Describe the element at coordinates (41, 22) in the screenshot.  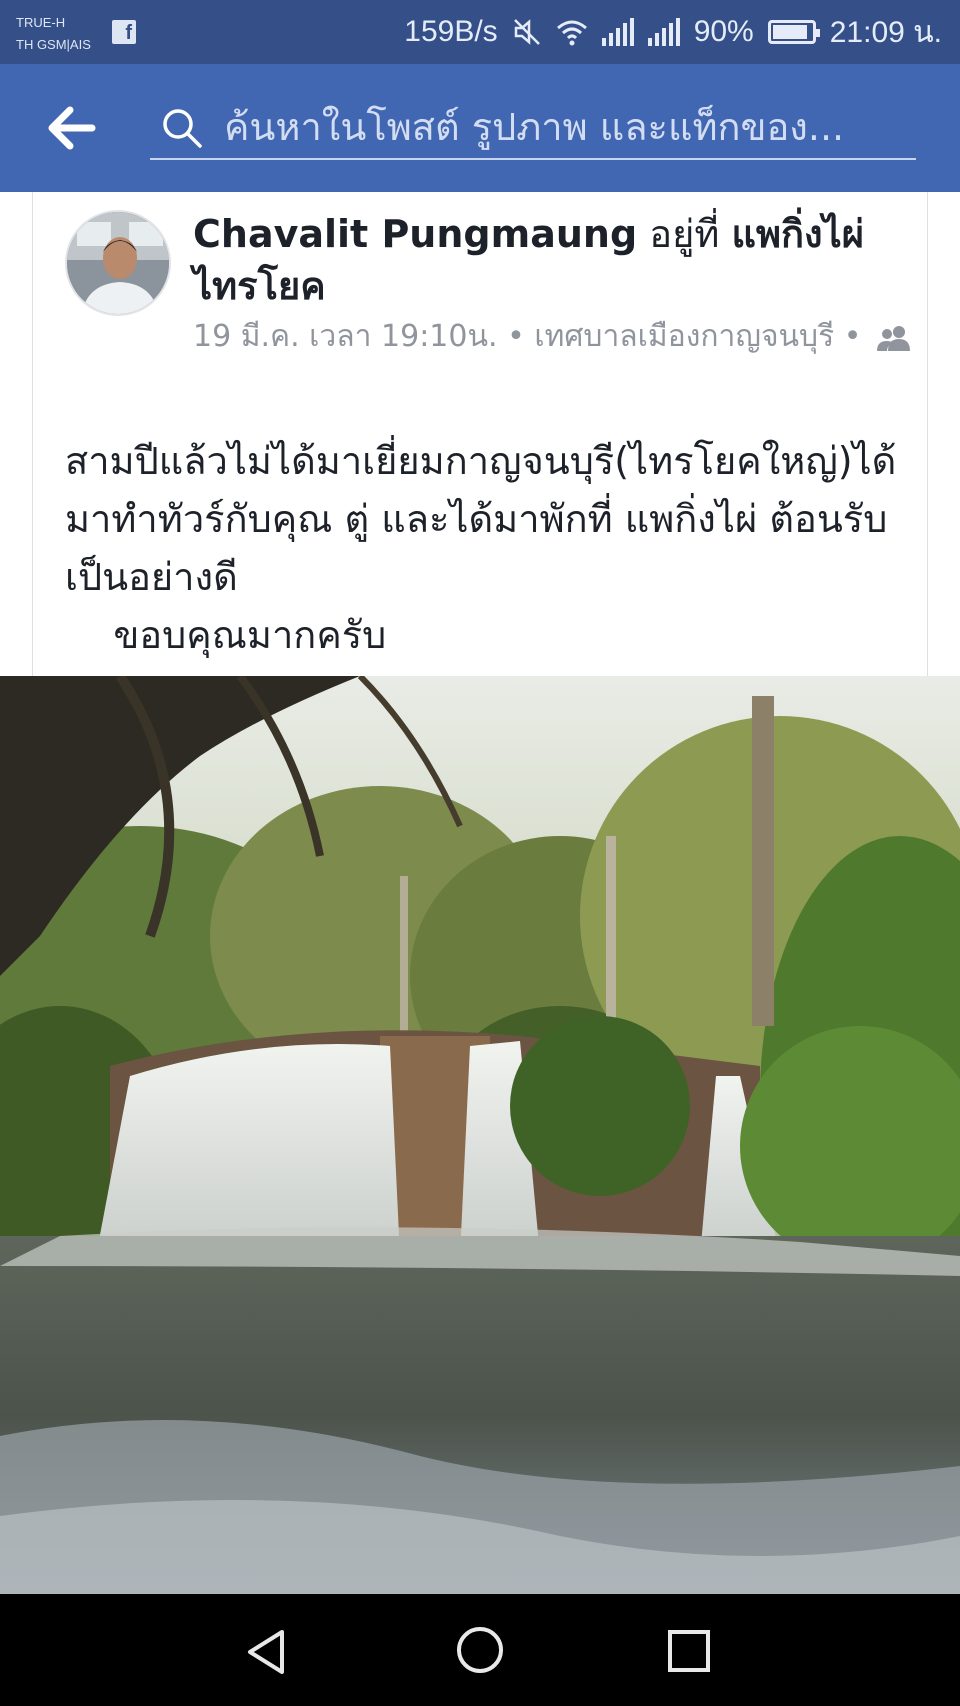
I see `carrier-line-1: TRUE-H` at that location.